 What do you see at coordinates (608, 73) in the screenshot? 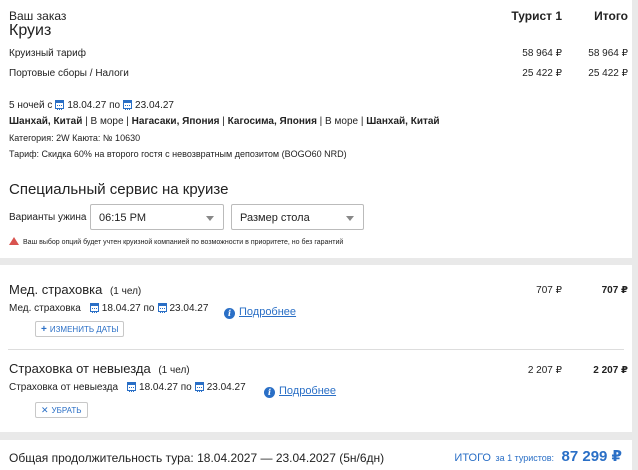
I see `line-total-price: 25 422 ₽` at bounding box center [608, 73].